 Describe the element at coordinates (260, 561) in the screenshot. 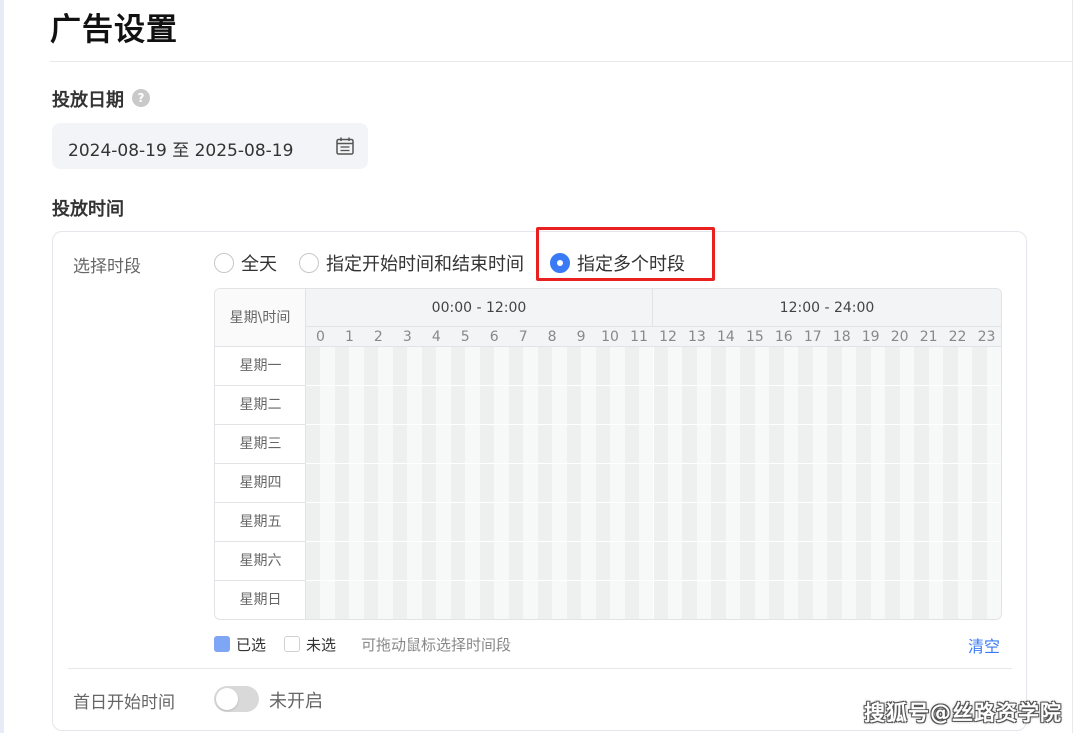

I see `grid-day-label: 星期六` at that location.